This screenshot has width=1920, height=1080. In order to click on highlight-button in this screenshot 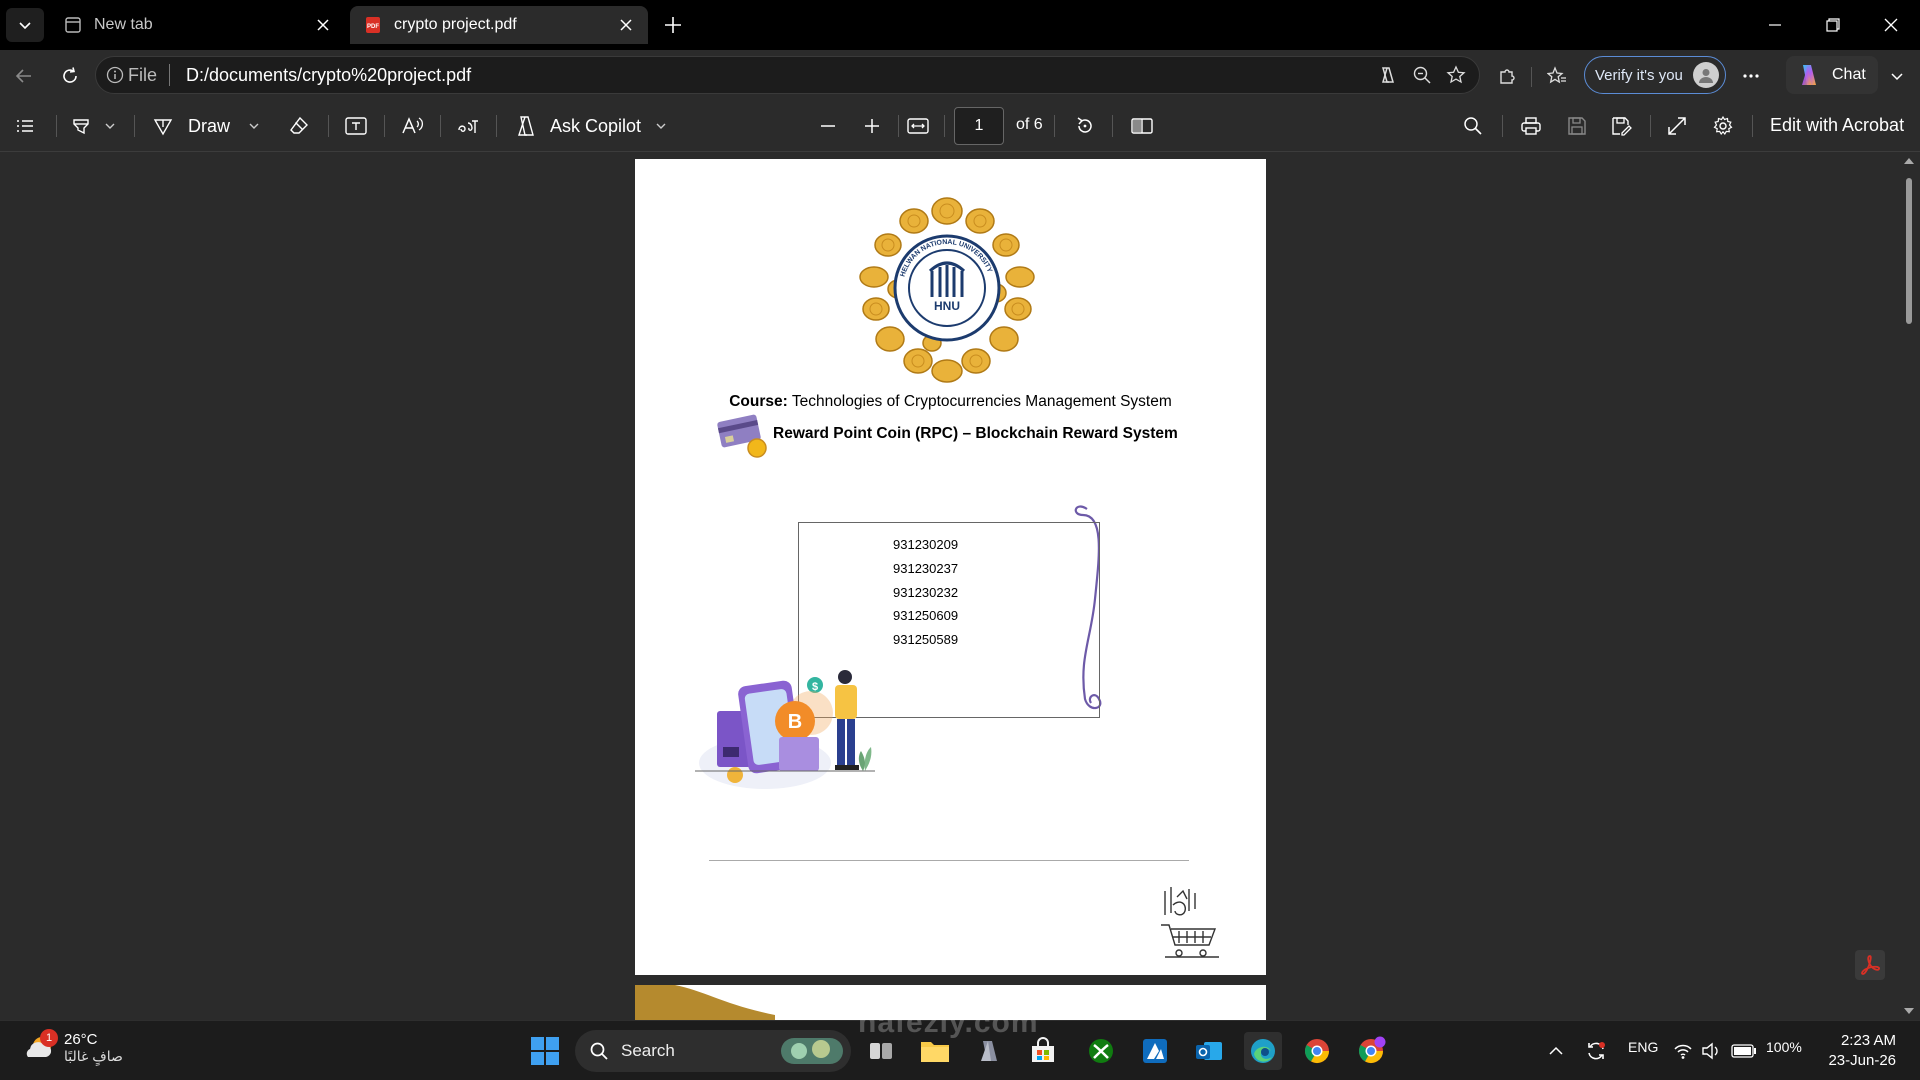, I will do `click(93, 126)`.